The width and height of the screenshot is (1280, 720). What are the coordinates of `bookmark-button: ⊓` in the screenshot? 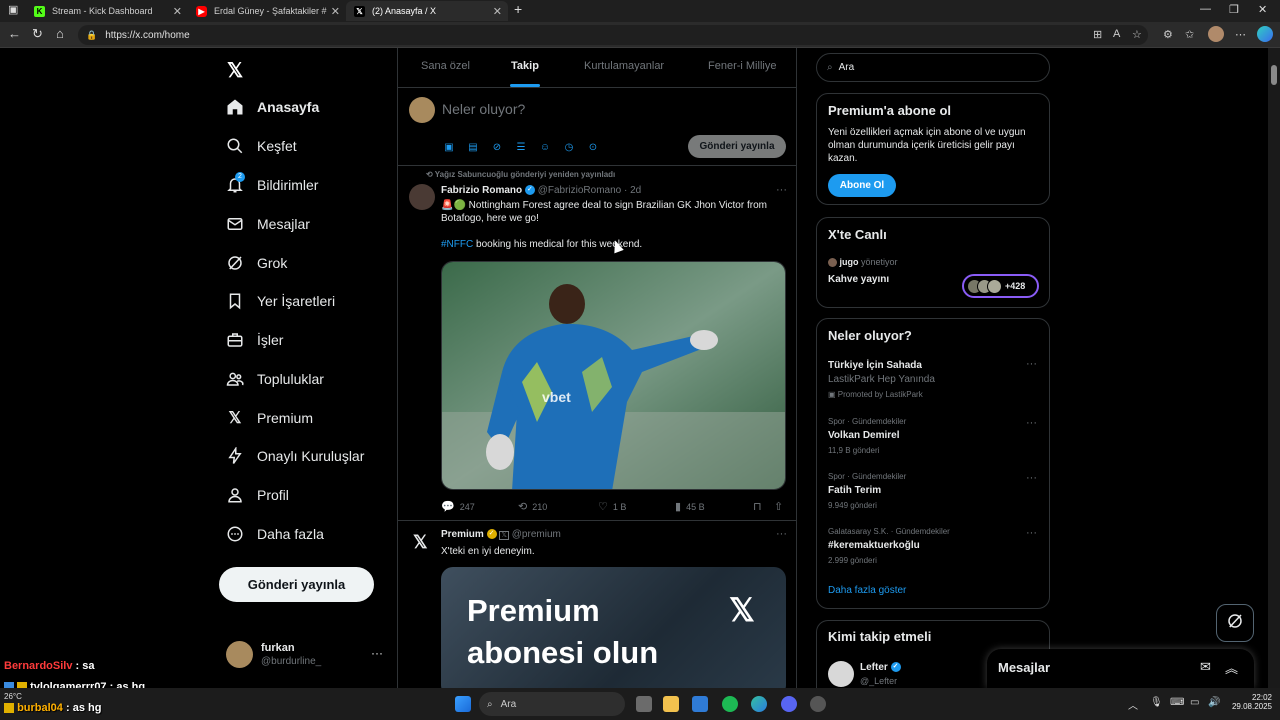 It's located at (760, 506).